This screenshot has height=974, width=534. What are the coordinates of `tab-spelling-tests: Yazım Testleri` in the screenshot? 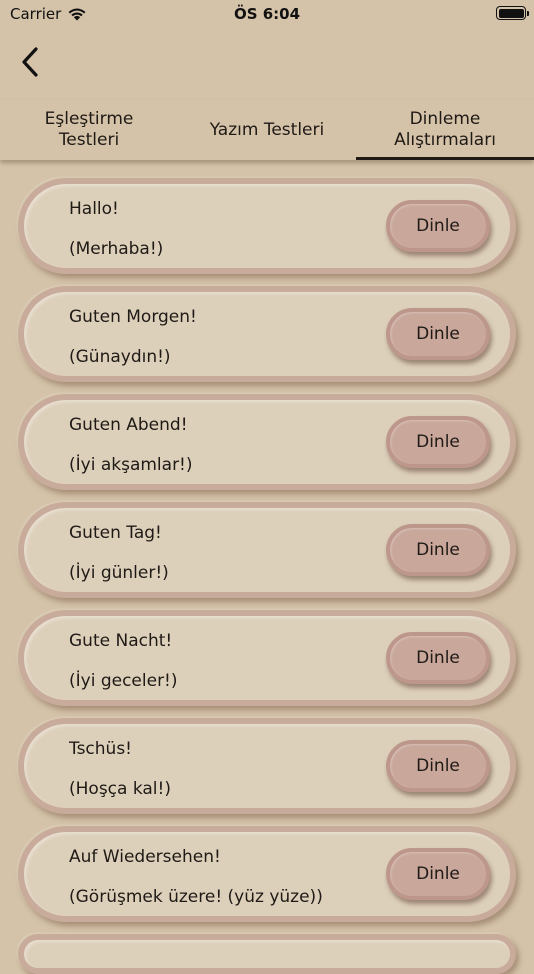 It's located at (267, 130).